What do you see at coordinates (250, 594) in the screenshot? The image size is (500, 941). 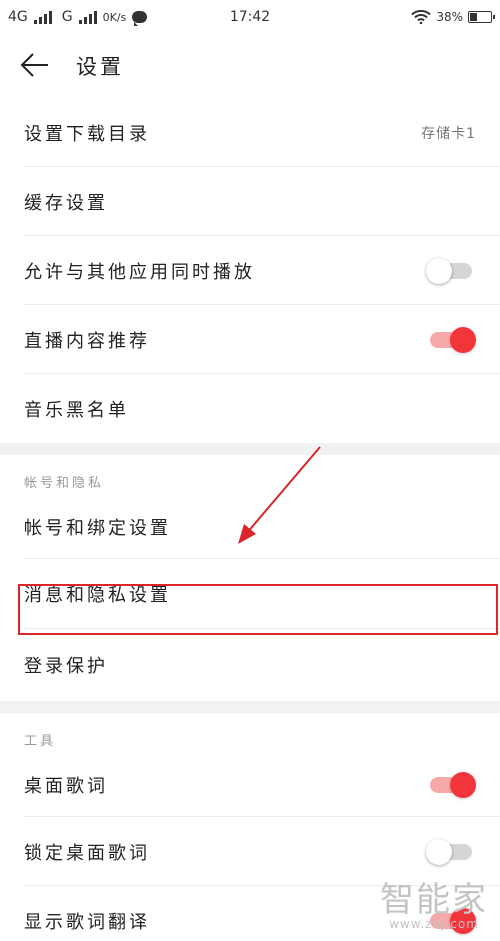 I see `message-privacy-item: 消息和隐私设置` at bounding box center [250, 594].